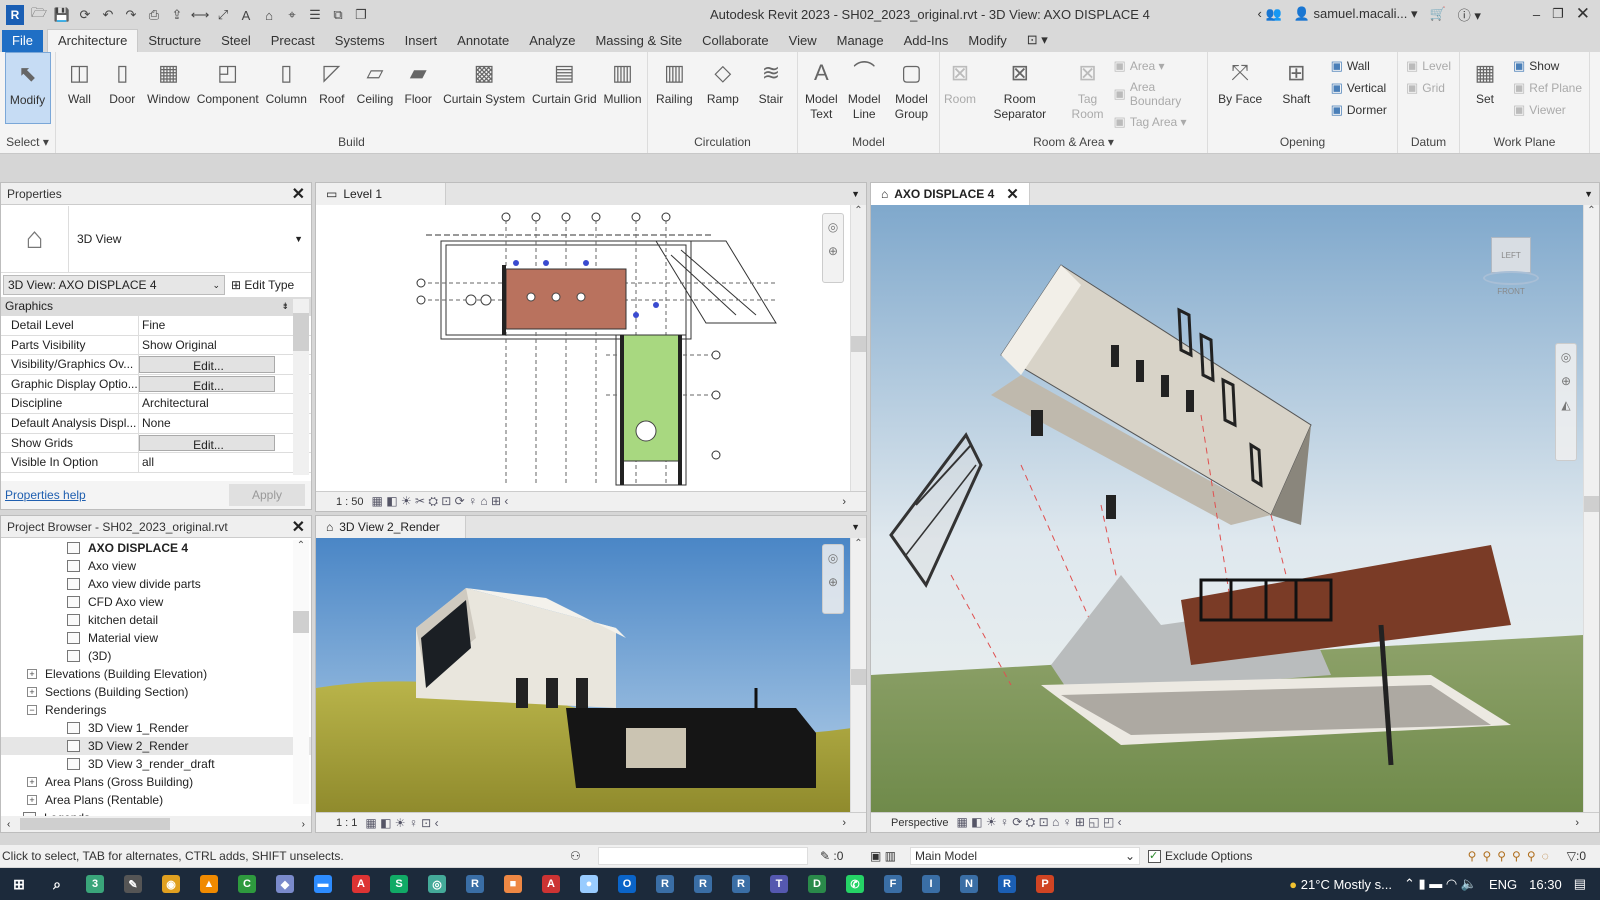 This screenshot has height=900, width=1600. What do you see at coordinates (1503, 884) in the screenshot?
I see `language-indicator: ENG` at bounding box center [1503, 884].